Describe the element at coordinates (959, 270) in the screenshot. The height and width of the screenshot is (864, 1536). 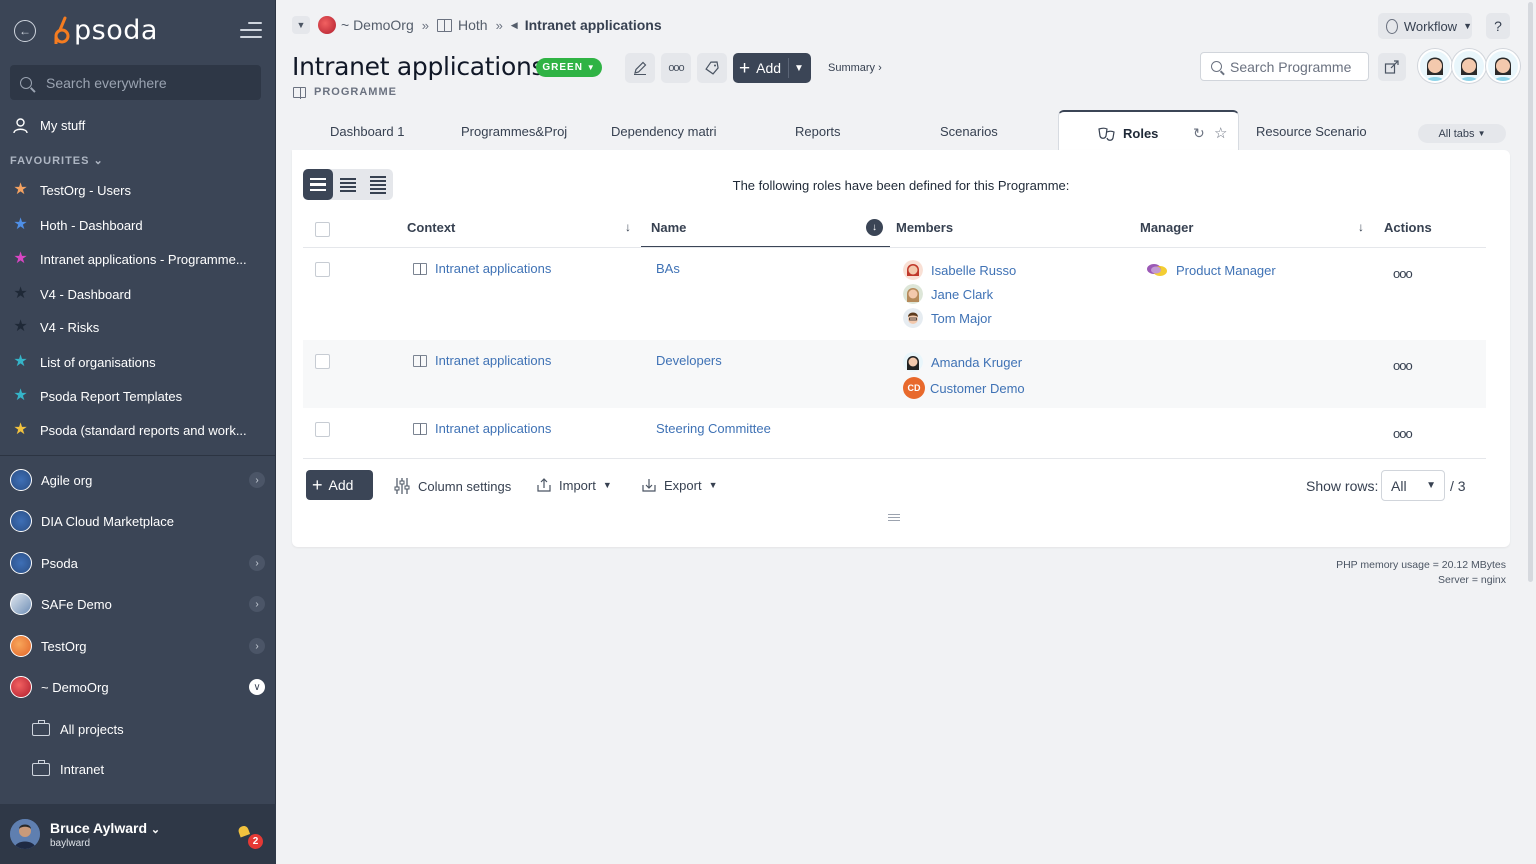
I see `member-link: Isabelle Russo` at that location.